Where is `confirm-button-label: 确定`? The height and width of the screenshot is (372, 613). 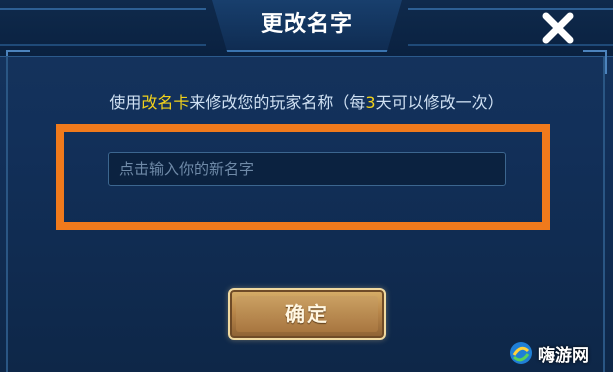
confirm-button-label: 确定 is located at coordinates (307, 314).